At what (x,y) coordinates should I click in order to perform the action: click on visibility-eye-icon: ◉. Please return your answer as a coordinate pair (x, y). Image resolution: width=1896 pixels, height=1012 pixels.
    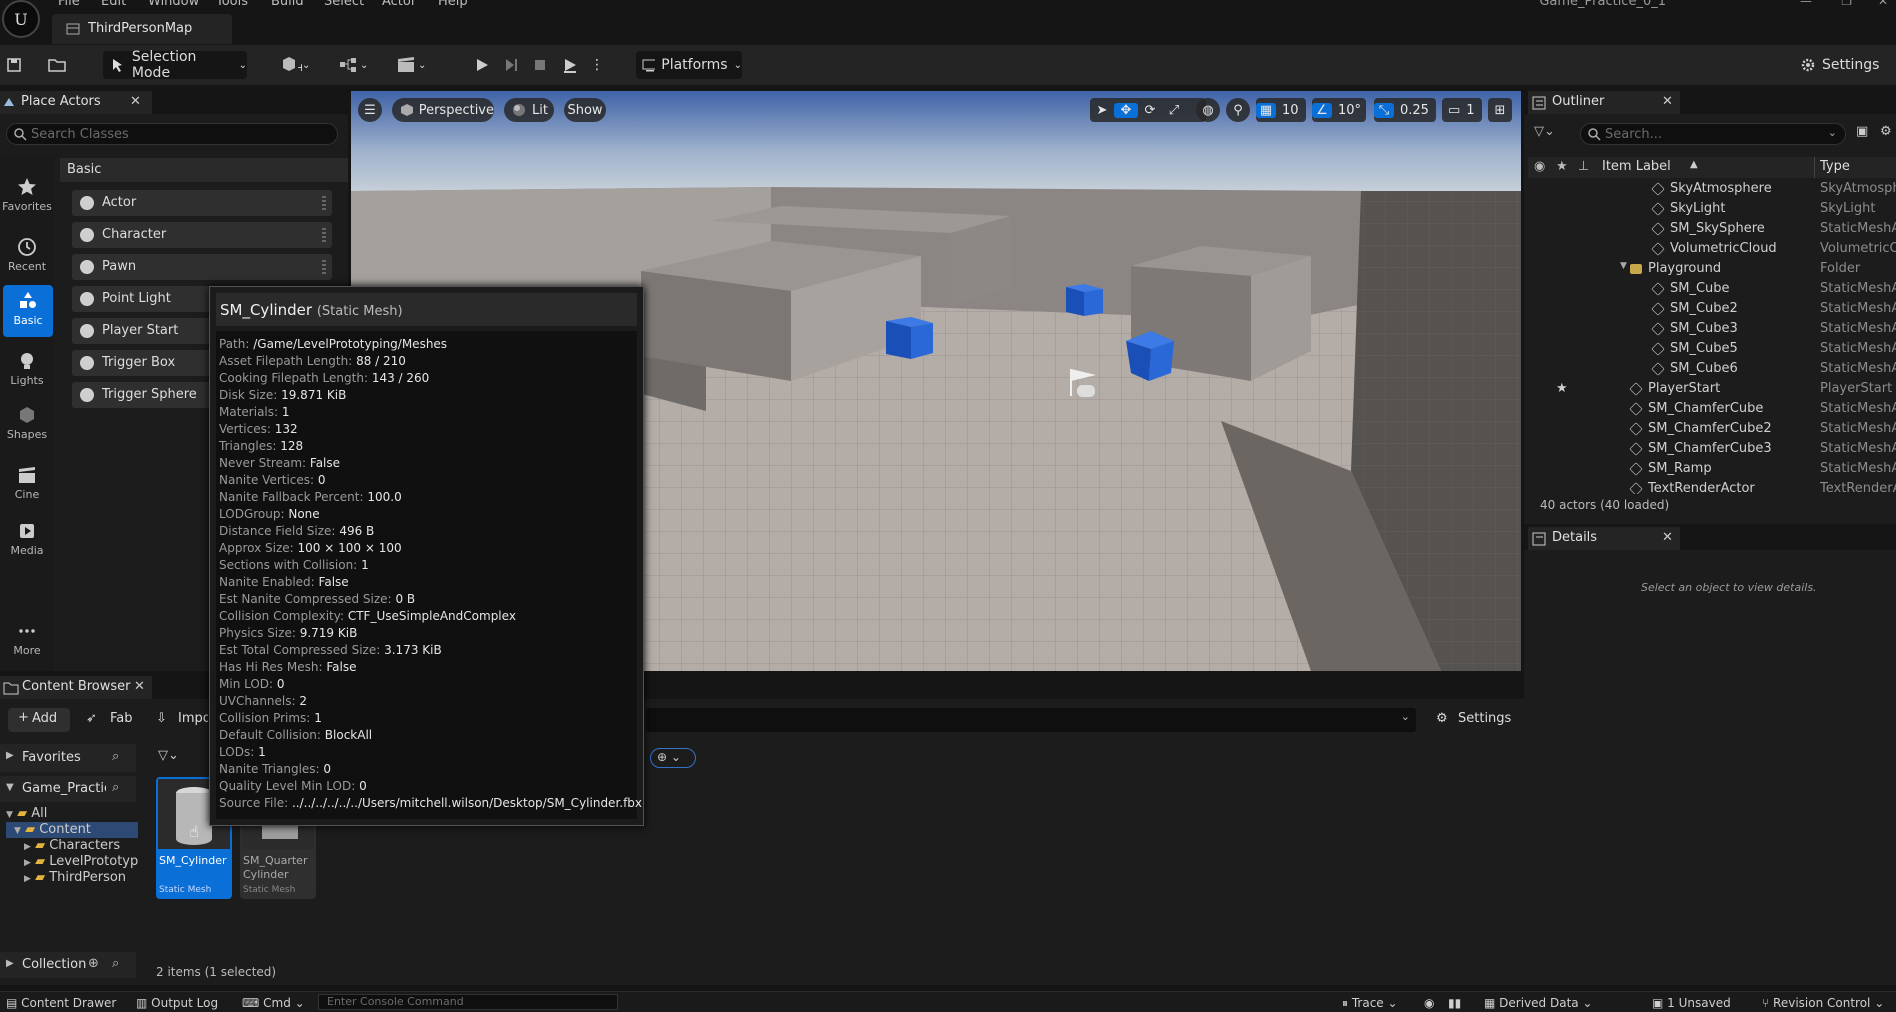
    Looking at the image, I should click on (1539, 166).